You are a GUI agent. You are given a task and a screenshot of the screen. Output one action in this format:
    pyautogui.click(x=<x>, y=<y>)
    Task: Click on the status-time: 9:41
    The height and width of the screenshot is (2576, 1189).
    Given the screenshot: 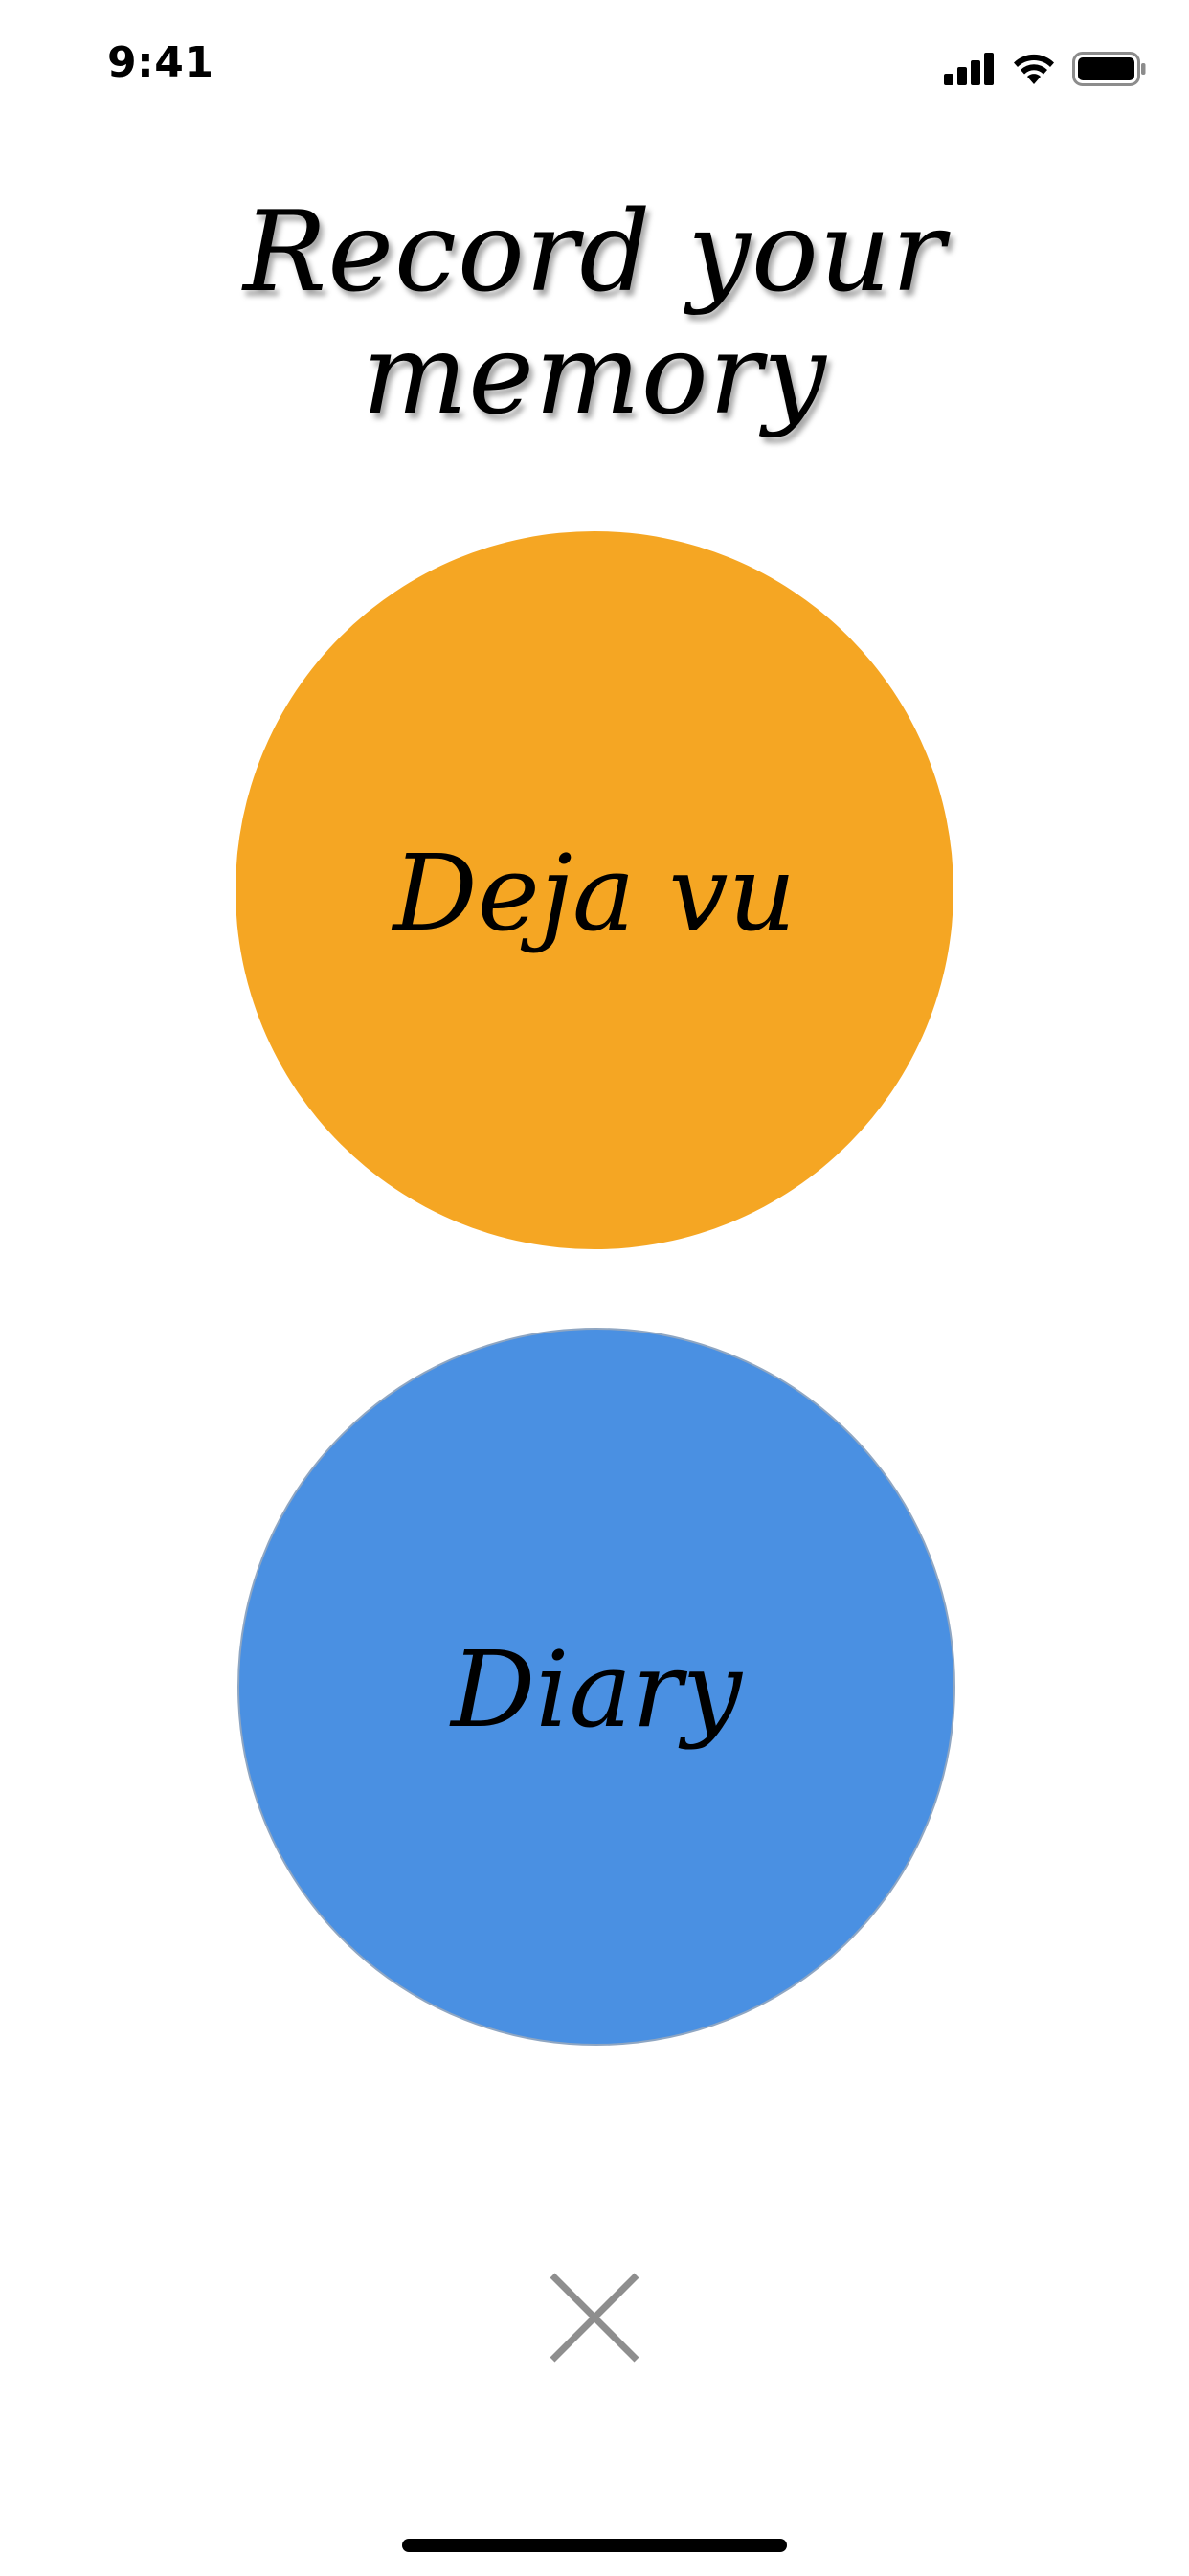 What is the action you would take?
    pyautogui.click(x=160, y=62)
    